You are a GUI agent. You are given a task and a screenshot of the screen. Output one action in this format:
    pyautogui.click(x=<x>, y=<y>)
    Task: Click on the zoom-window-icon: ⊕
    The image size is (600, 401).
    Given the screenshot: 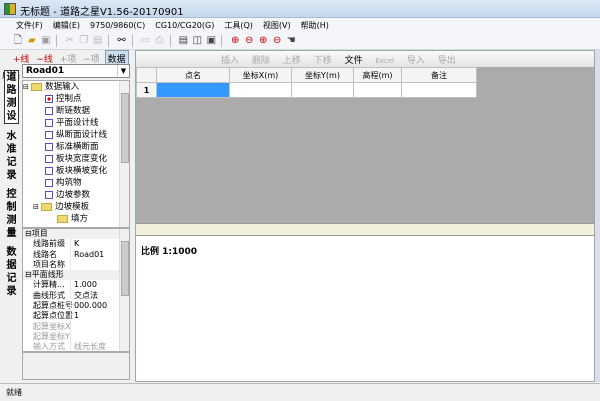 What is the action you would take?
    pyautogui.click(x=235, y=41)
    